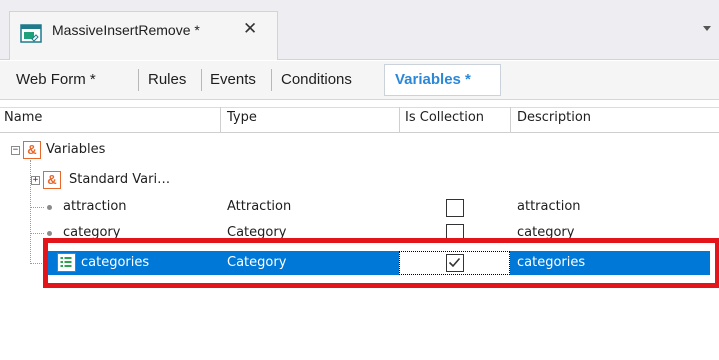 This screenshot has width=719, height=360. Describe the element at coordinates (554, 117) in the screenshot. I see `column-header-description: Description` at that location.